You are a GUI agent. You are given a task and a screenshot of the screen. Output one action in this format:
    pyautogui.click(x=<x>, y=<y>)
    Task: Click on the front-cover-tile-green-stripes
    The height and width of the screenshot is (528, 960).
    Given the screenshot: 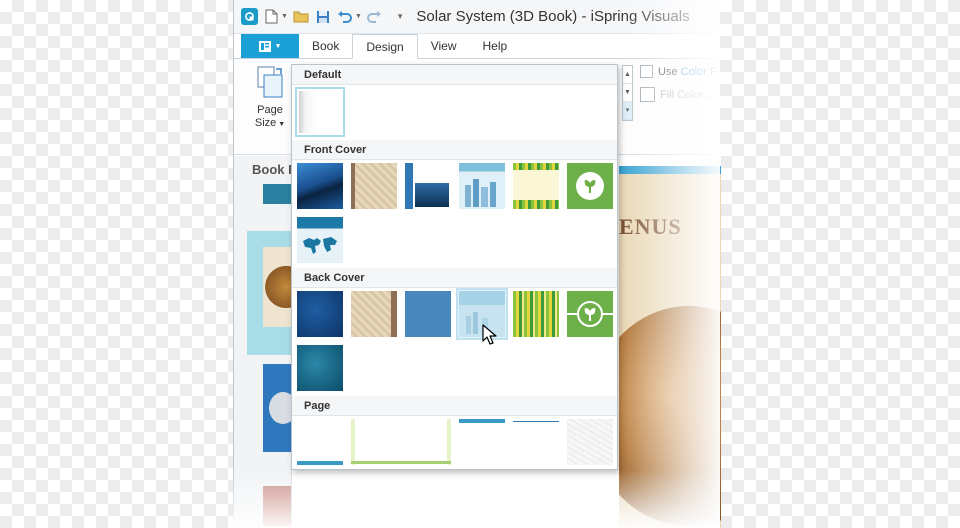 What is the action you would take?
    pyautogui.click(x=536, y=186)
    